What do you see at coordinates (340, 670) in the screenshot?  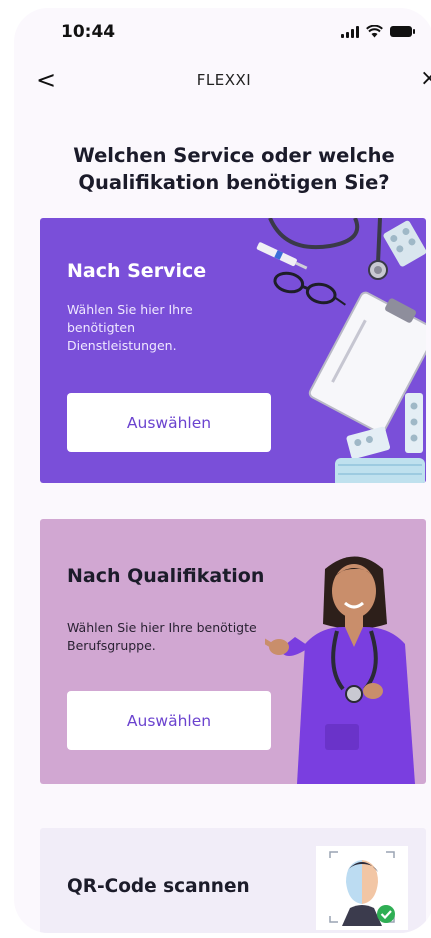 I see `nurse-illustration` at bounding box center [340, 670].